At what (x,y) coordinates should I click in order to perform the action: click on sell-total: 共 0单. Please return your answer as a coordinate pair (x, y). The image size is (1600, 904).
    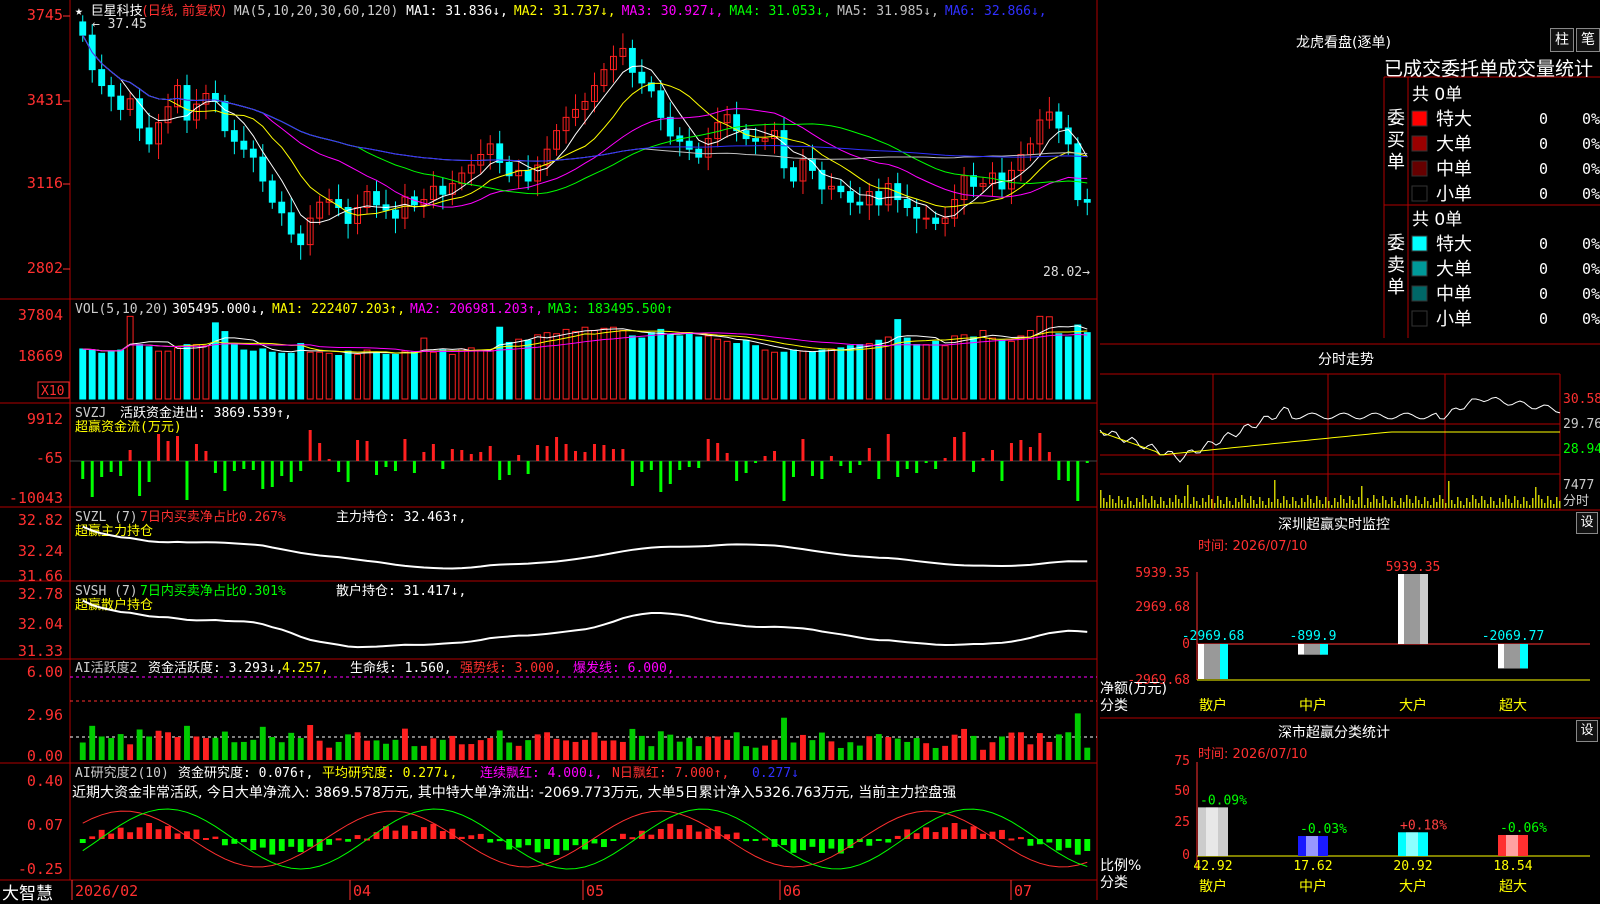
    Looking at the image, I should click on (1437, 220).